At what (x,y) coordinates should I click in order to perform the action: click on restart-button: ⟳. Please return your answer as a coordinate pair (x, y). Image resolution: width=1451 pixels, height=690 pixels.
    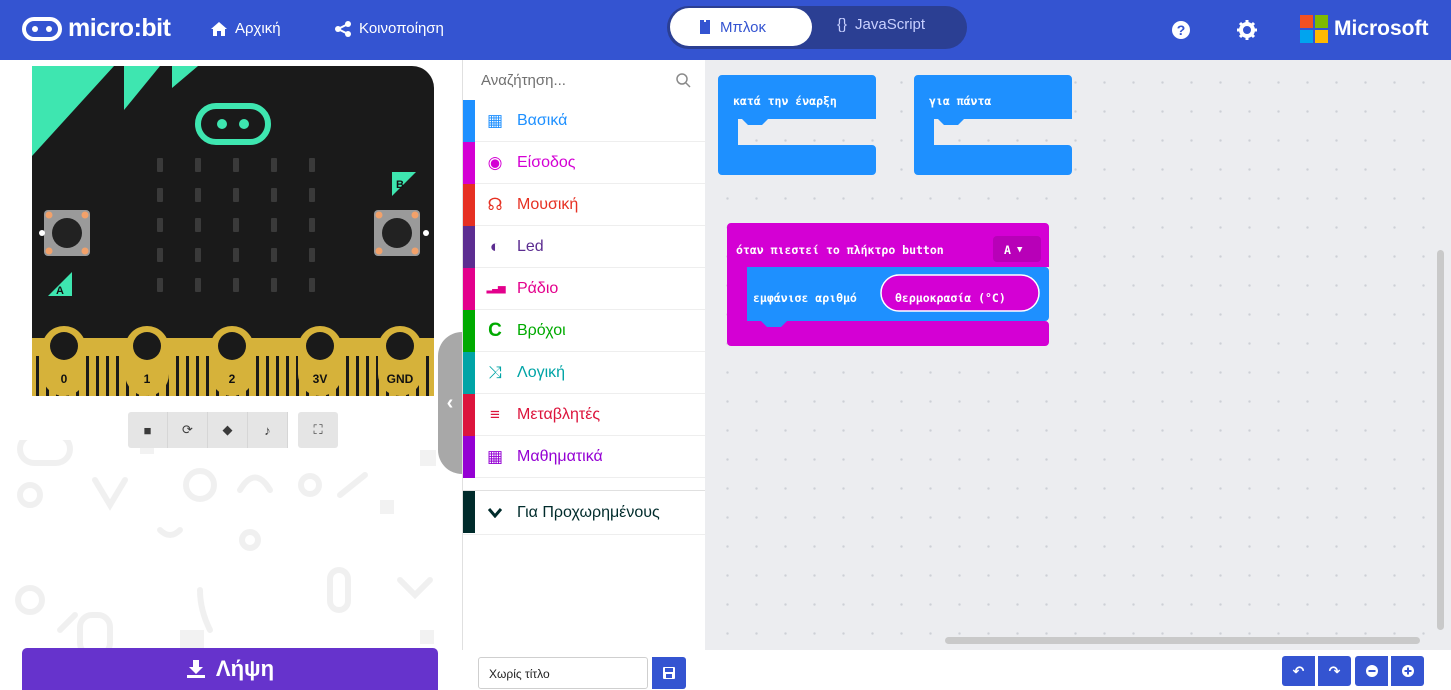
    Looking at the image, I should click on (188, 430).